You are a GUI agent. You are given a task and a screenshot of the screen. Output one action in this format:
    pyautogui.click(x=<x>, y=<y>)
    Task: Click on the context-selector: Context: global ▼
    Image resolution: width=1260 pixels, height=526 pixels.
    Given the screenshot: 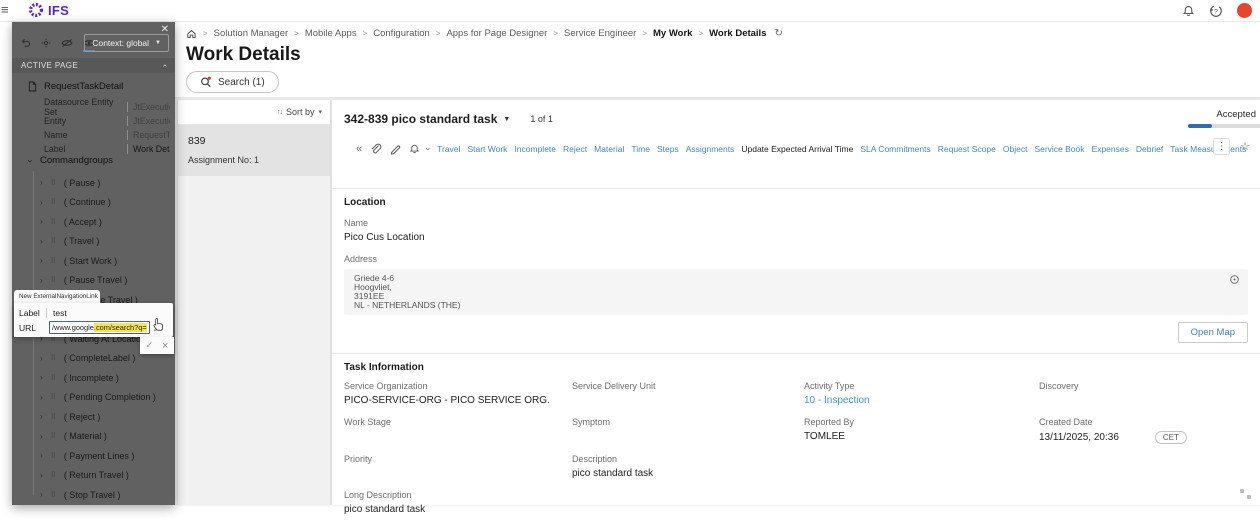 What is the action you would take?
    pyautogui.click(x=126, y=43)
    